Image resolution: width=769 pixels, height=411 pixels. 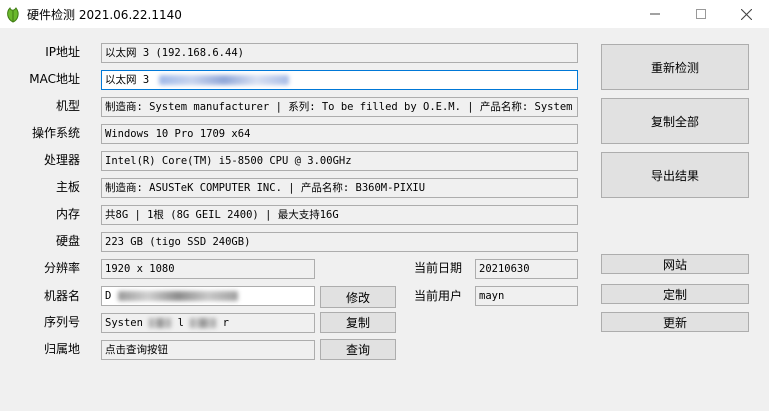 I want to click on ip-label: IP地址, so click(x=62, y=52).